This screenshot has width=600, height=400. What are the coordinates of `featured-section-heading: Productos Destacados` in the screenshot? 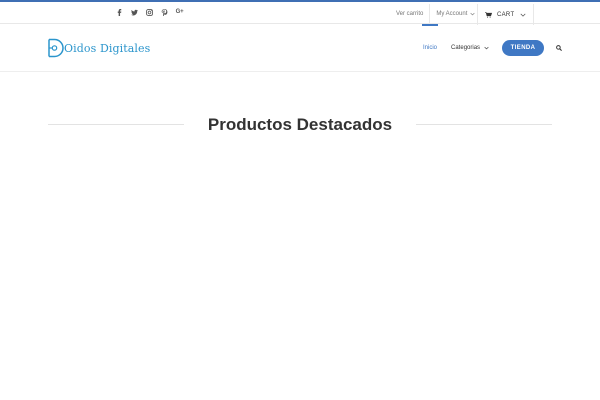 It's located at (300, 125).